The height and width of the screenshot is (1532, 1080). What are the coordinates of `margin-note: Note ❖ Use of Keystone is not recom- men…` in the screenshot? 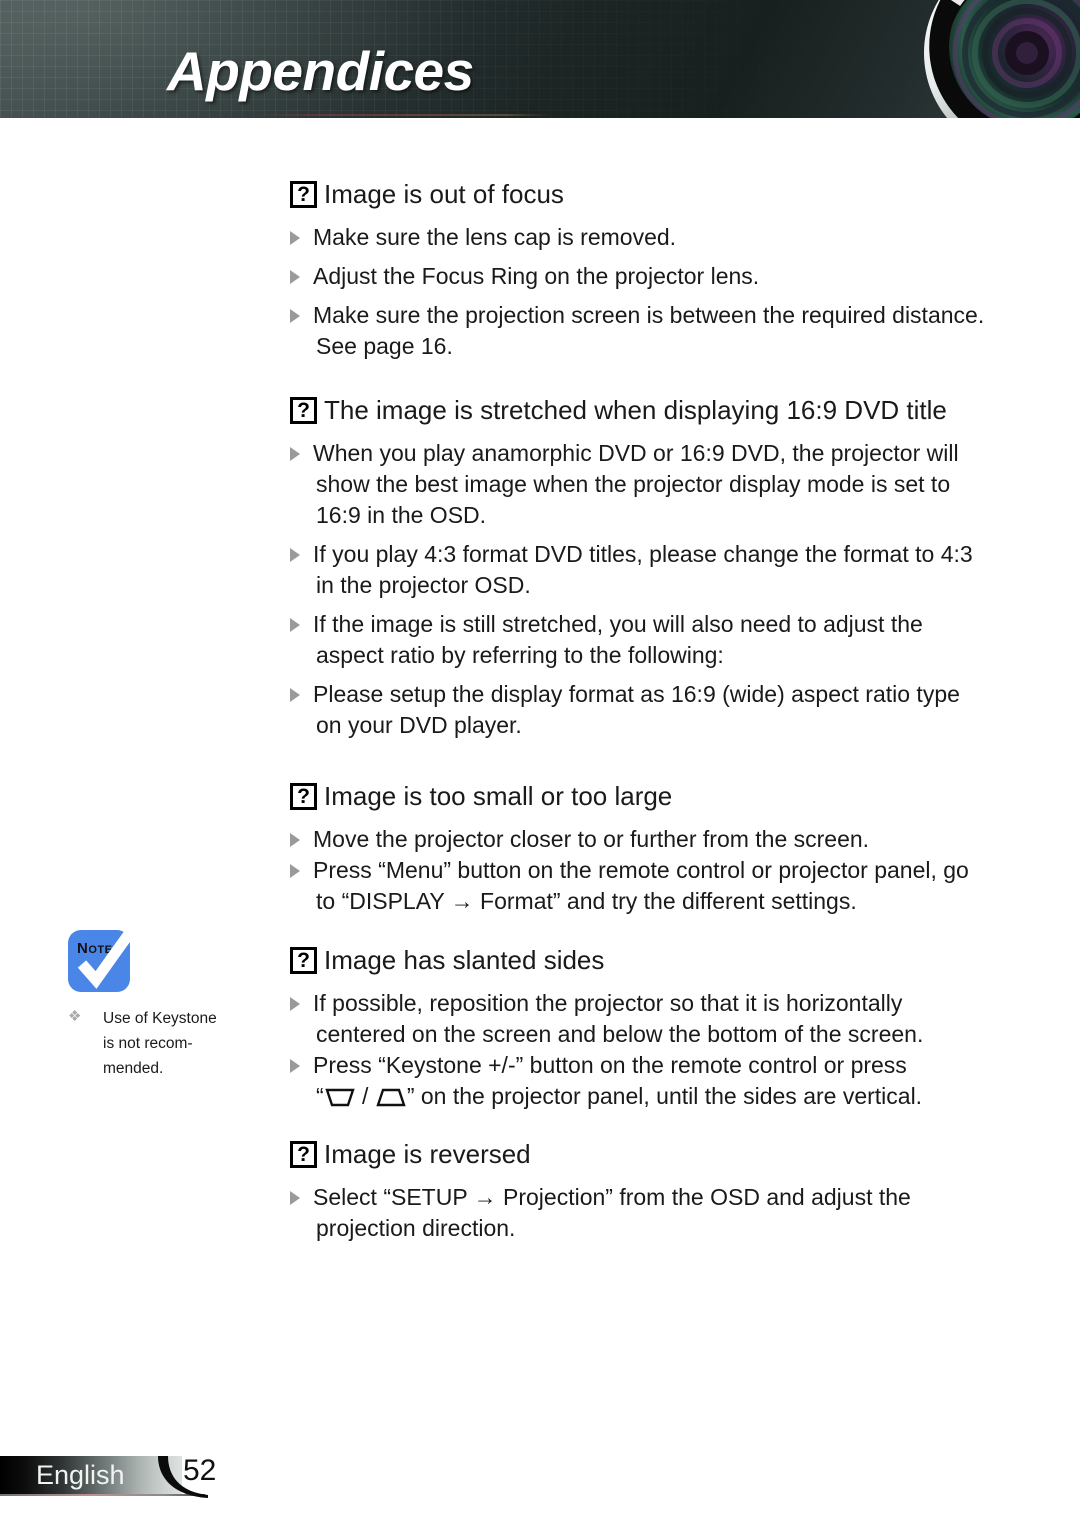 It's located at (168, 1001).